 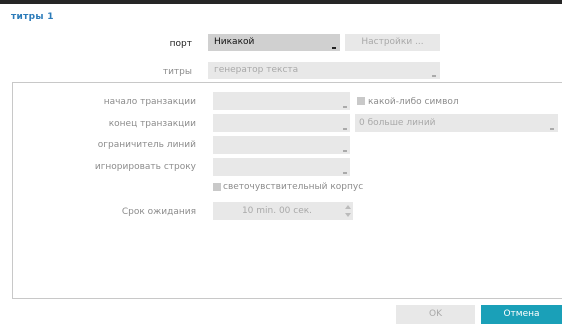 What do you see at coordinates (521, 314) in the screenshot?
I see `cancel-button: Отмена` at bounding box center [521, 314].